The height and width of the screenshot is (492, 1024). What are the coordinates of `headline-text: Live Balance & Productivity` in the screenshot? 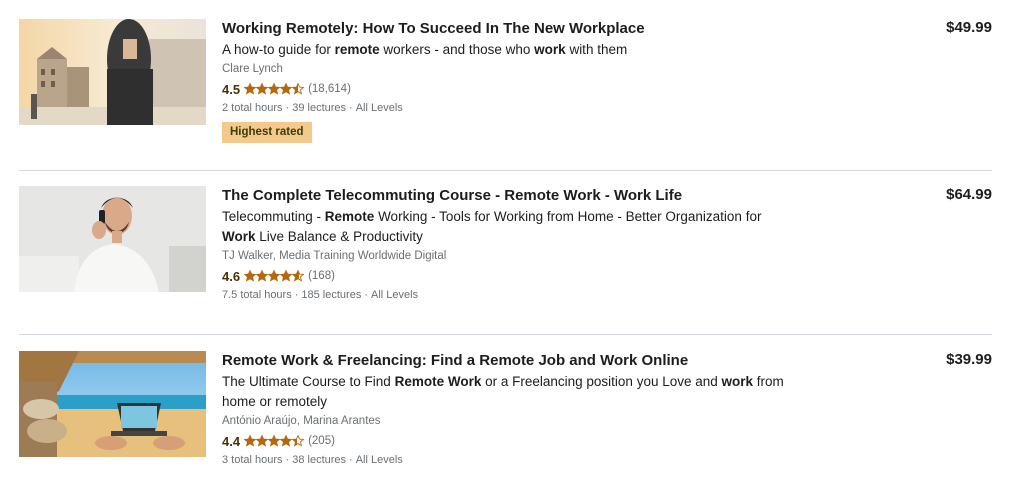 It's located at (339, 236).